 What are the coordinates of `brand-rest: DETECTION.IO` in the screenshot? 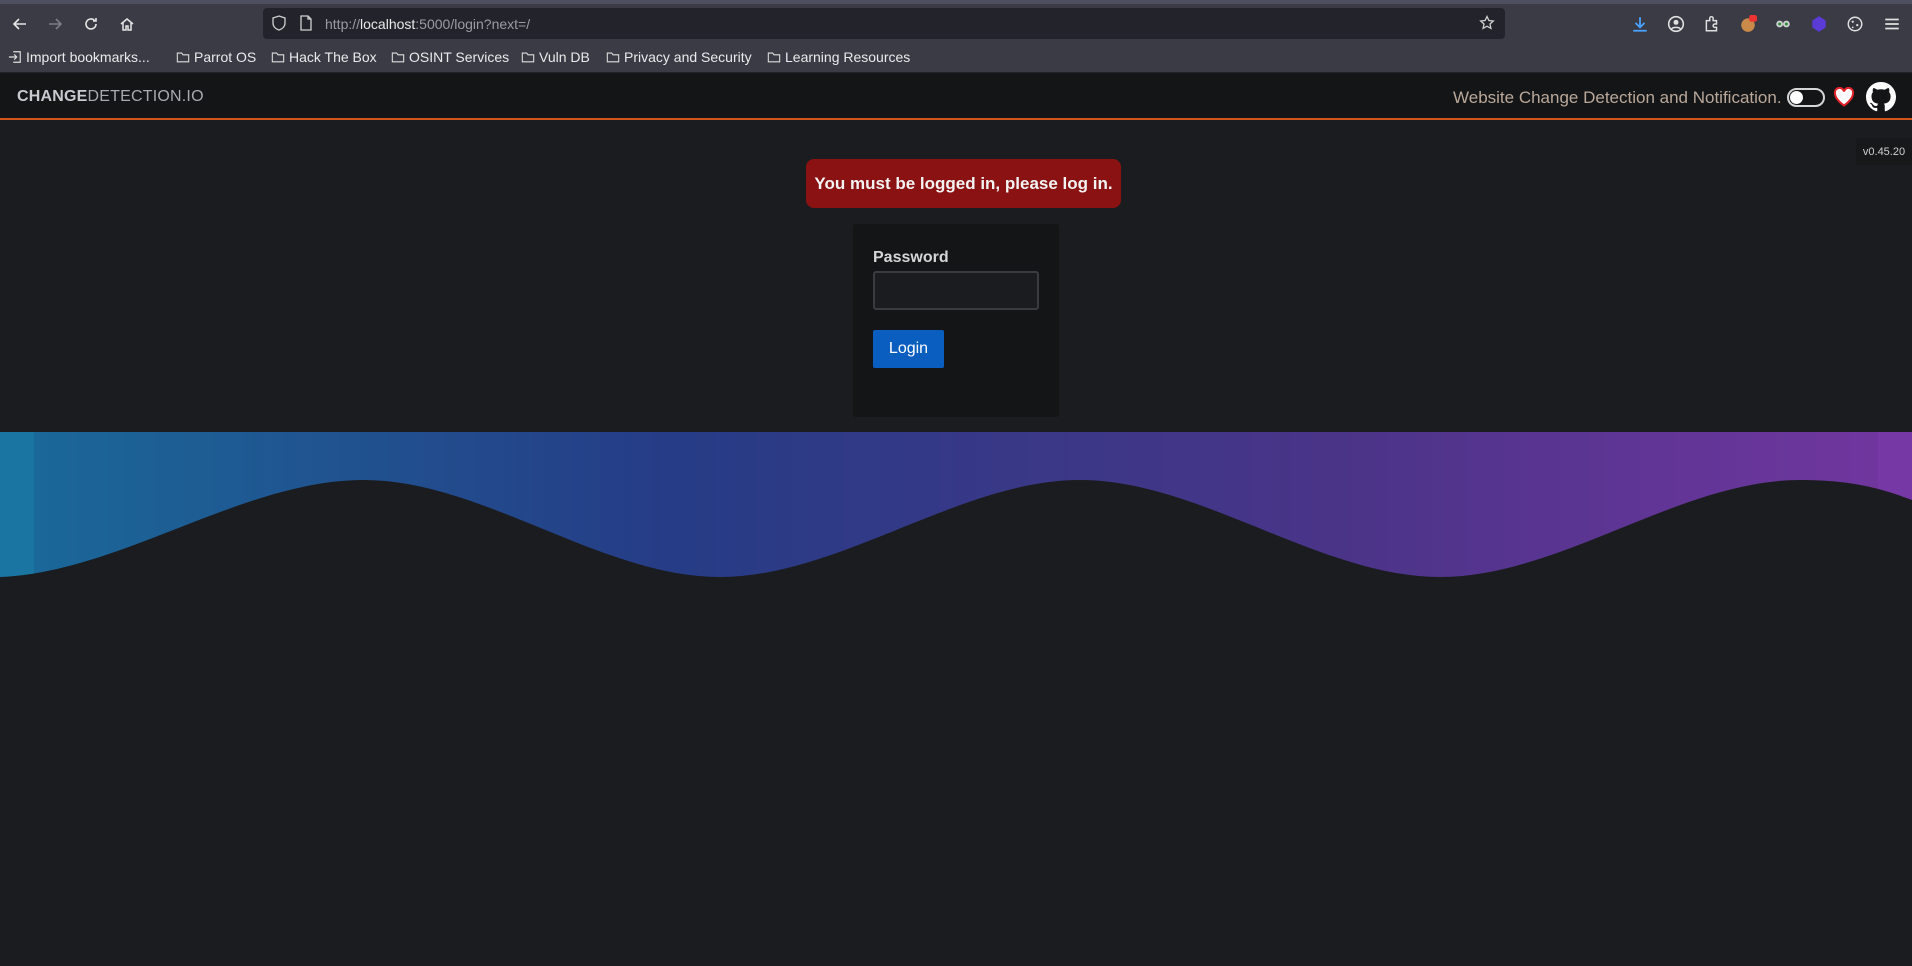 It's located at (145, 96).